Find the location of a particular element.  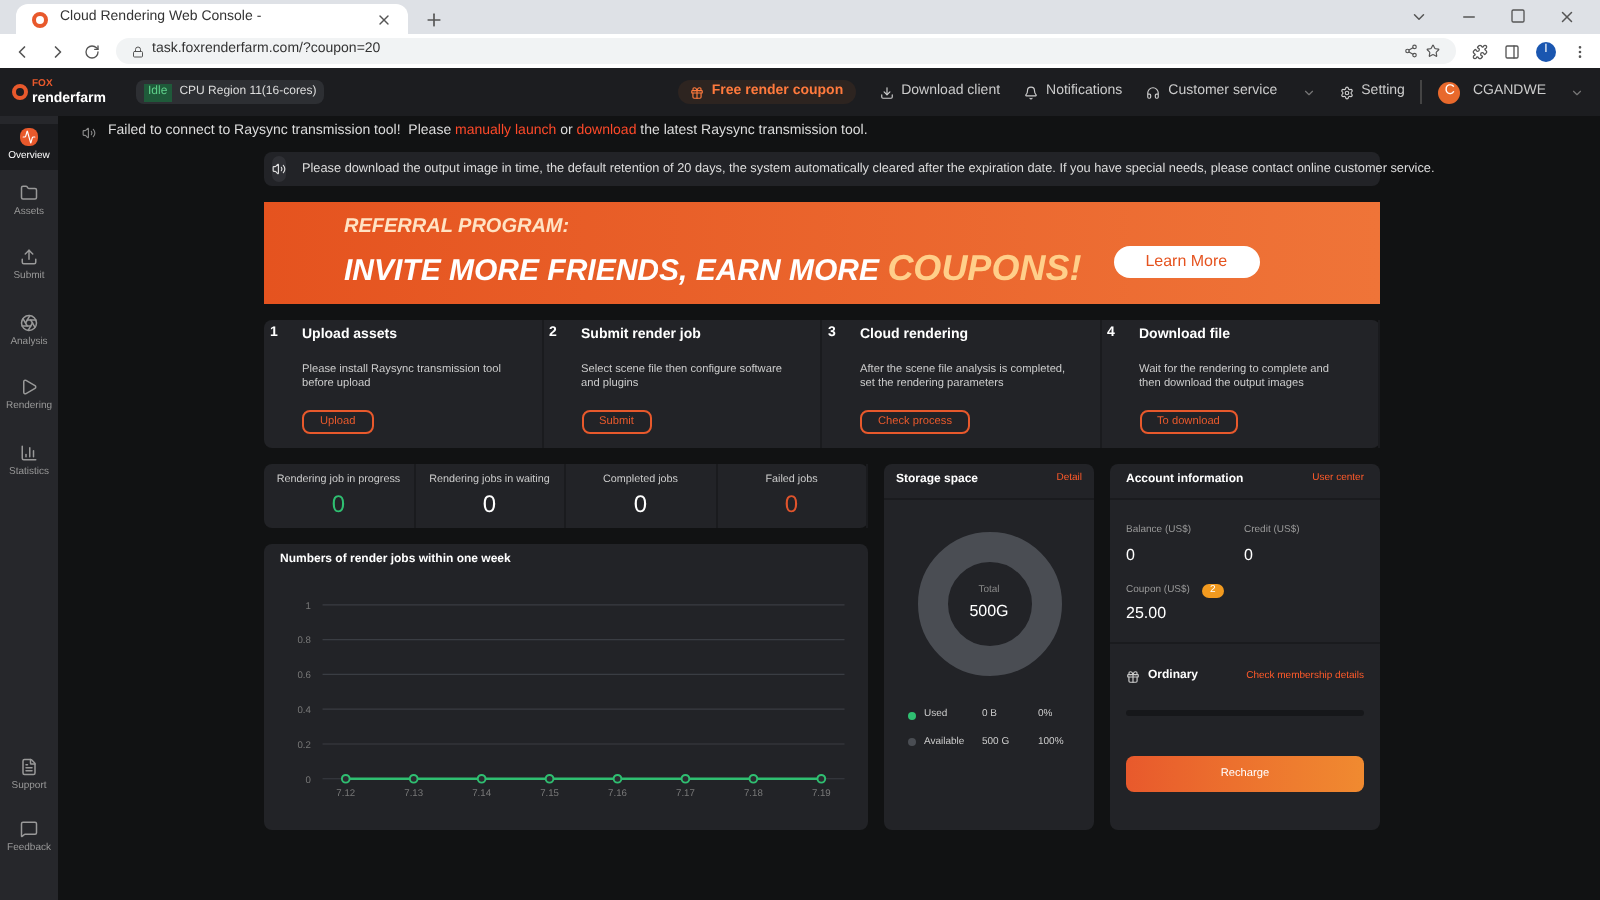

balance-value: 0 is located at coordinates (1131, 555).